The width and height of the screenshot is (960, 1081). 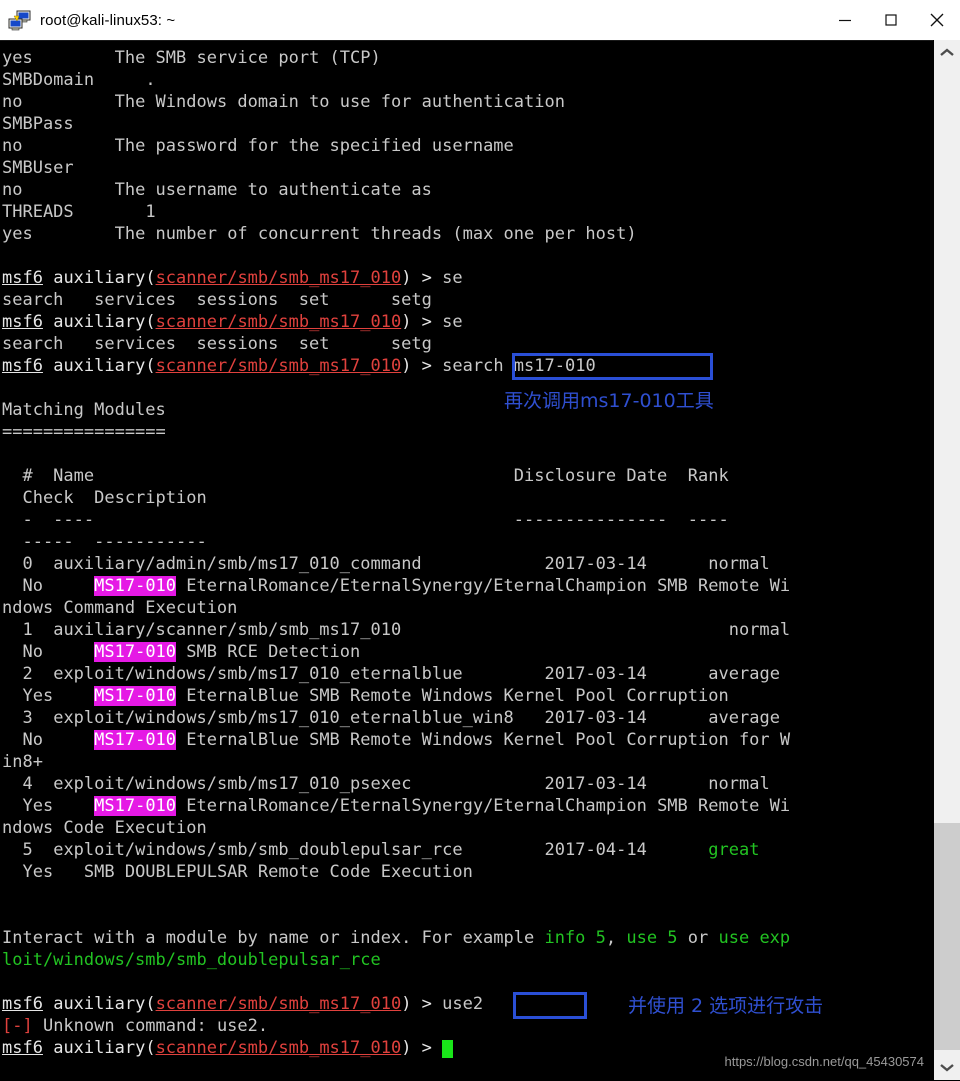 What do you see at coordinates (947, 1067) in the screenshot?
I see `scroll-down-arrow-icon` at bounding box center [947, 1067].